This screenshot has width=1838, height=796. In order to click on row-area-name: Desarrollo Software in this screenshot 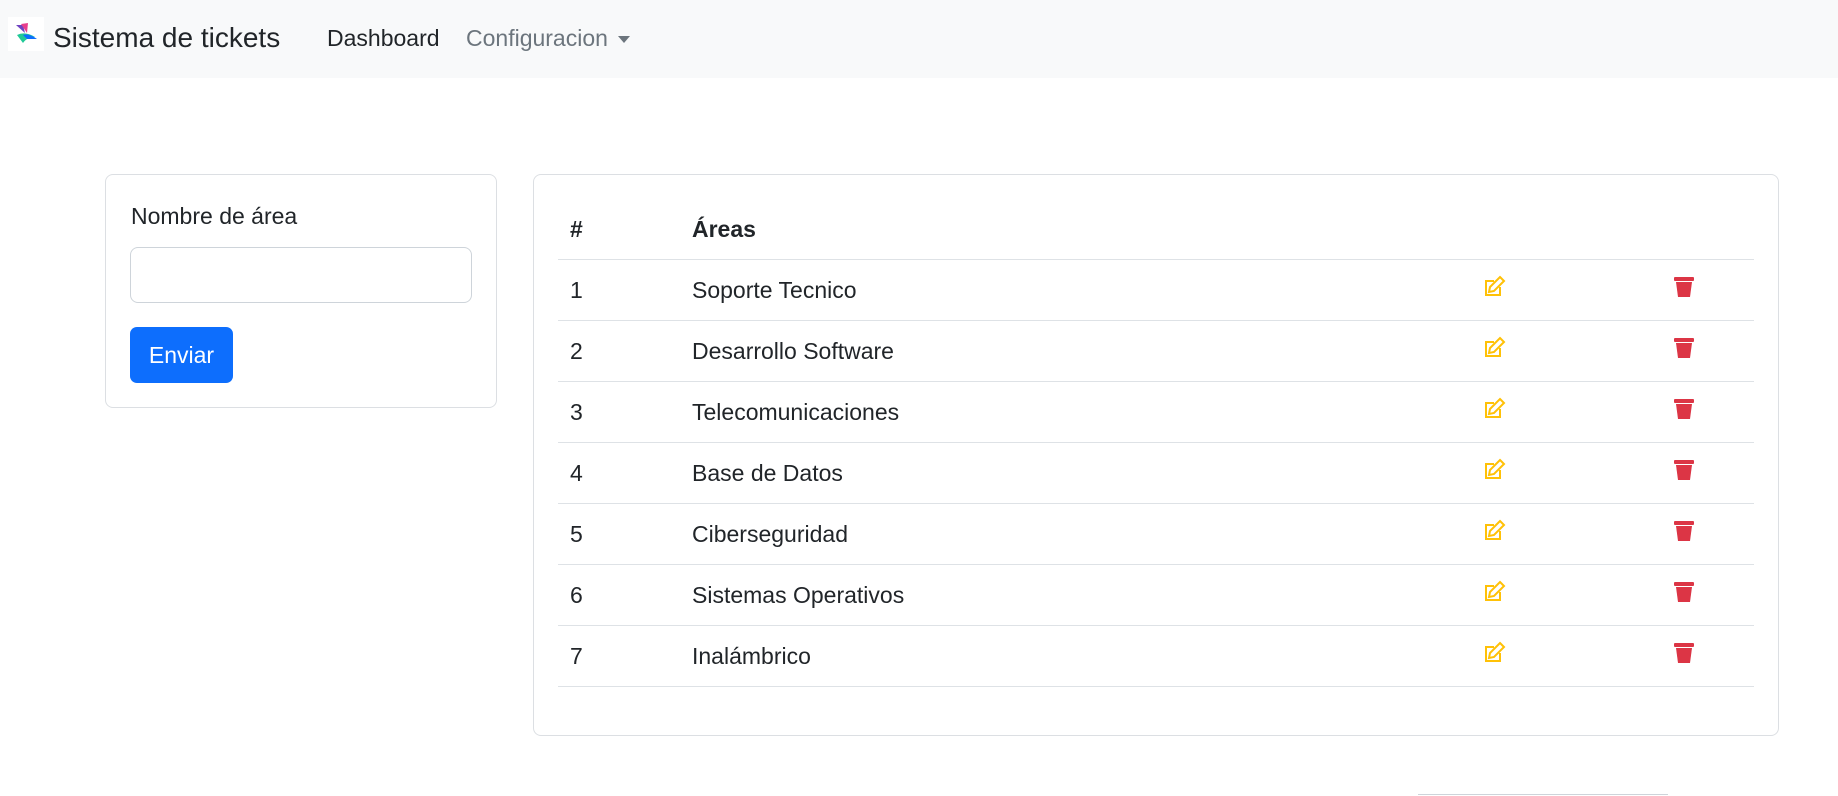, I will do `click(1072, 351)`.